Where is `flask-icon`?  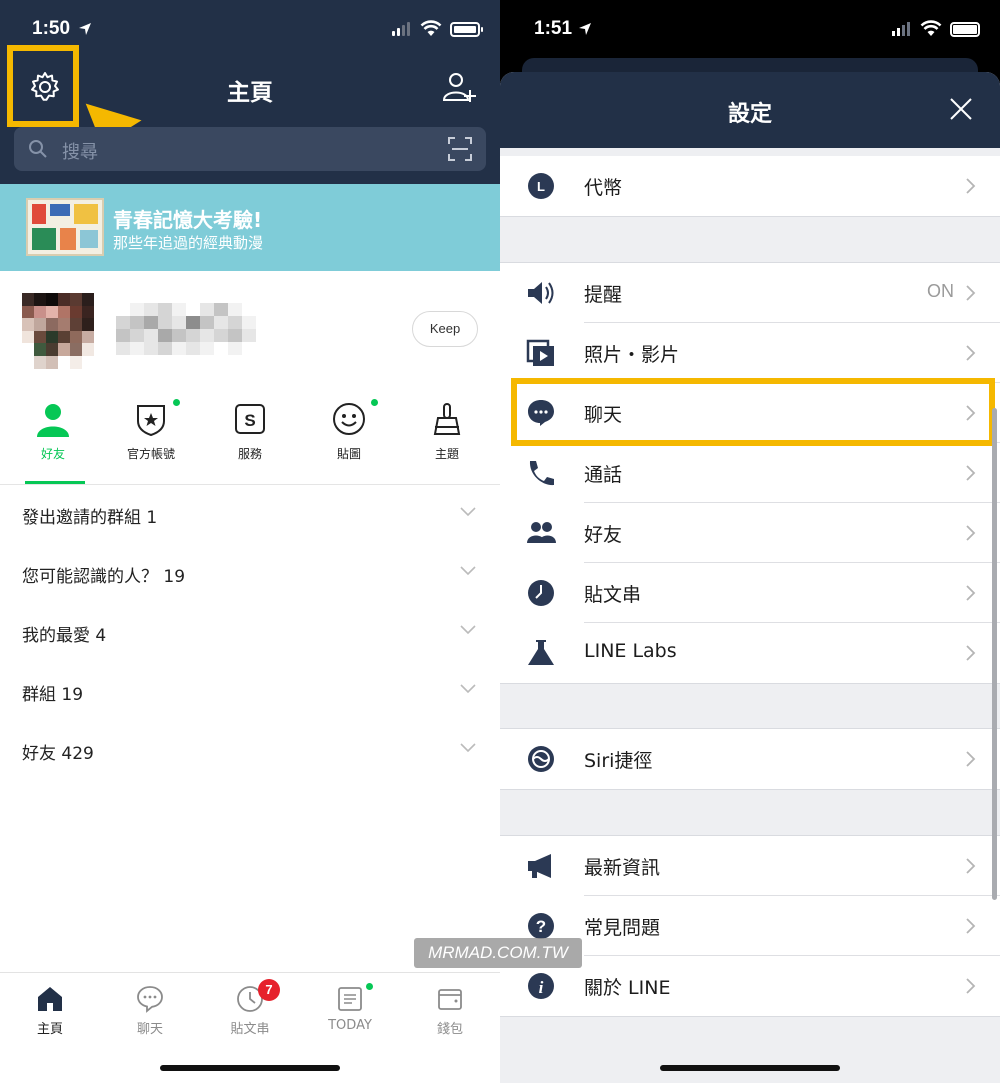
flask-icon is located at coordinates (541, 652).